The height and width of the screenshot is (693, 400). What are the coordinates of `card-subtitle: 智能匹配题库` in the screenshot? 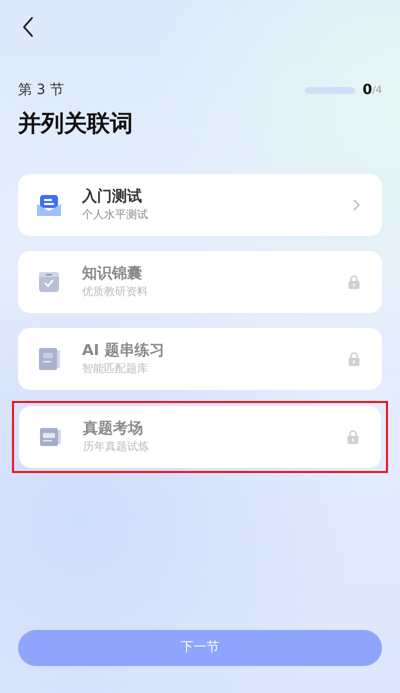 It's located at (115, 368).